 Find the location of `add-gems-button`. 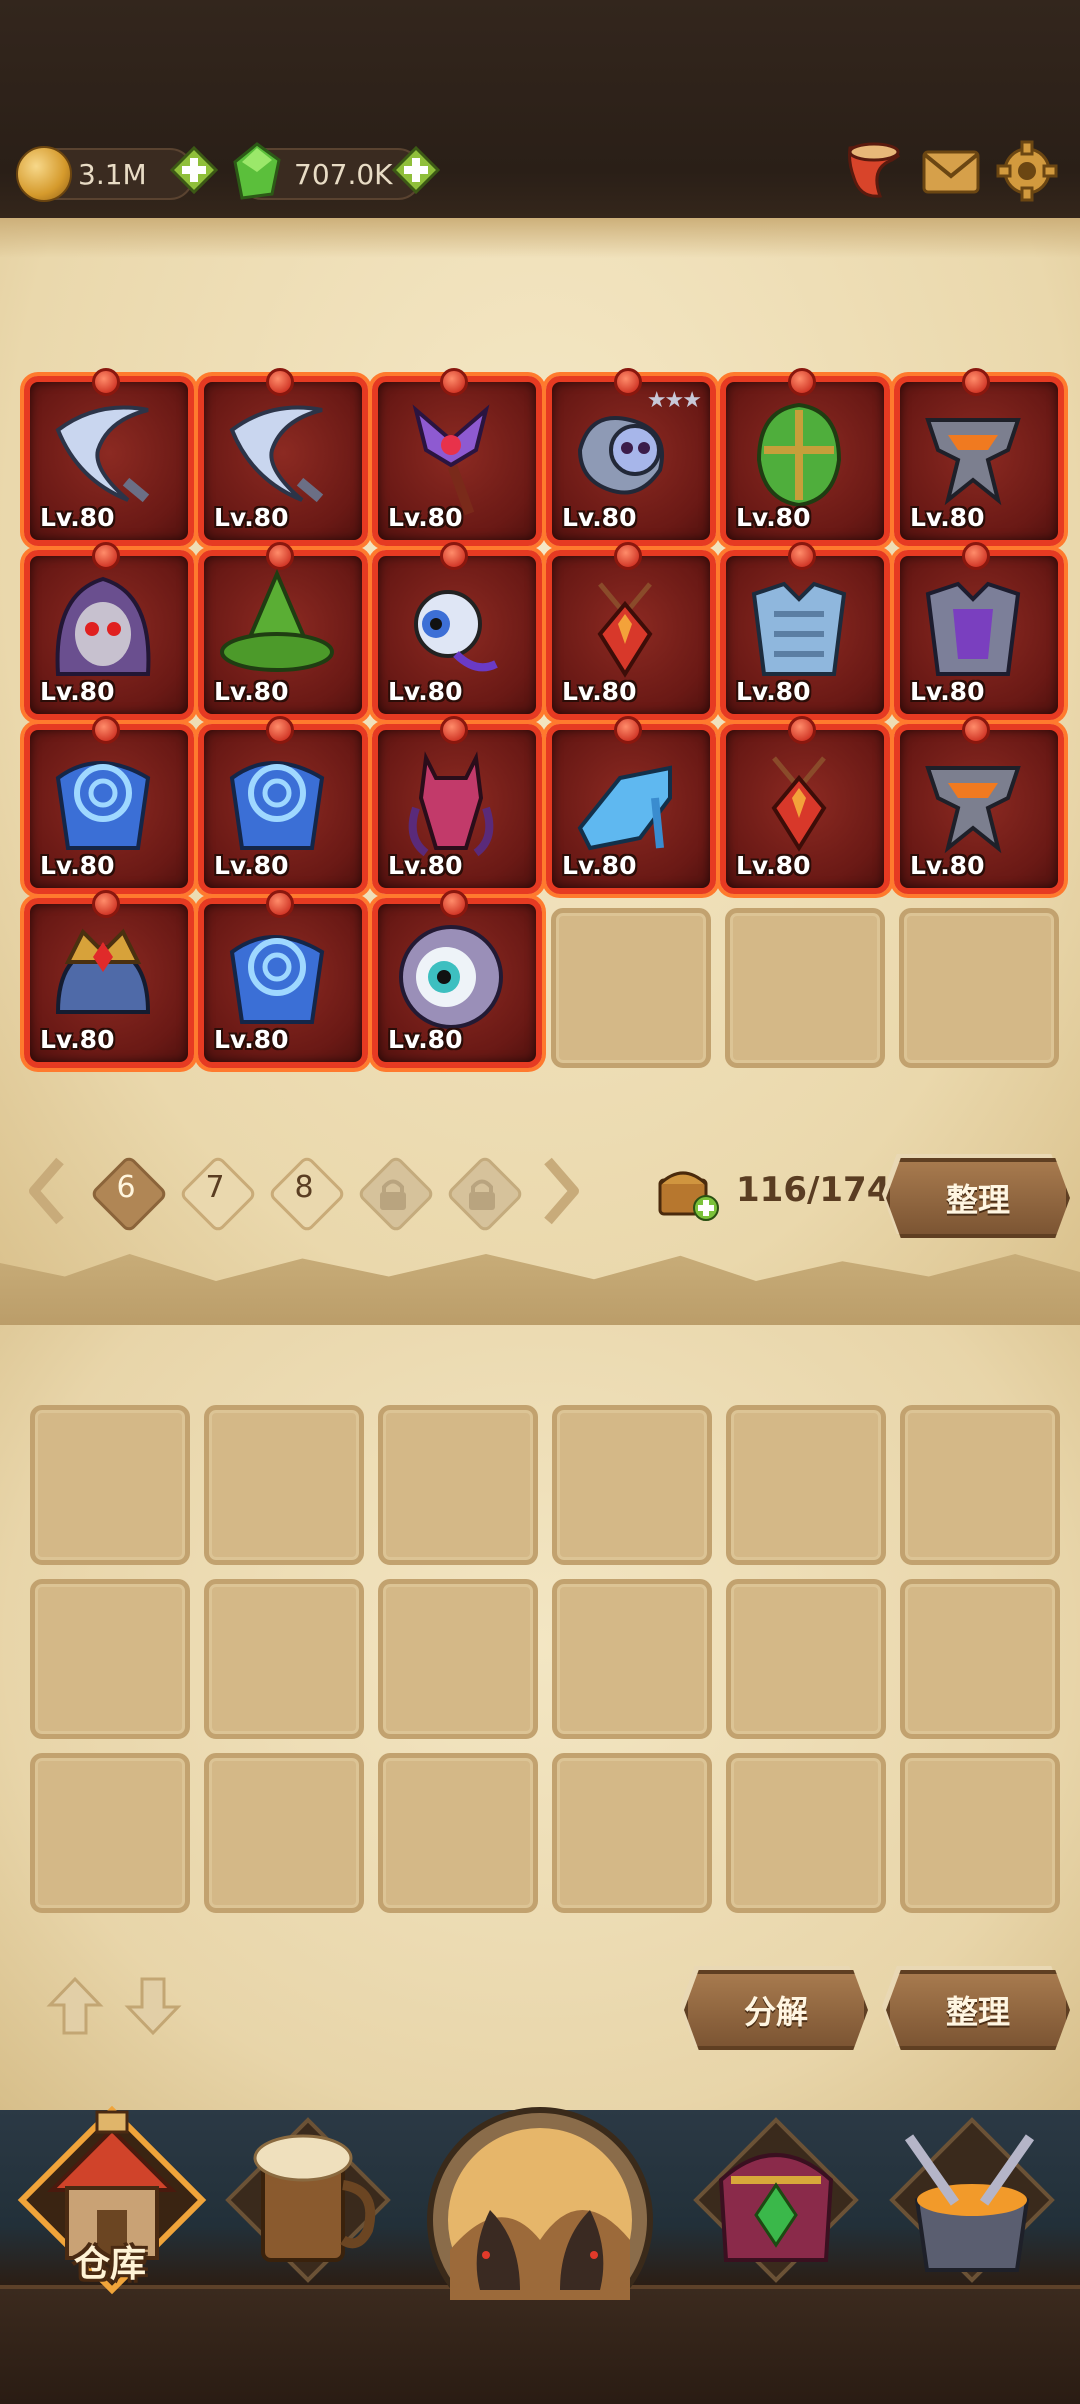

add-gems-button is located at coordinates (416, 170).